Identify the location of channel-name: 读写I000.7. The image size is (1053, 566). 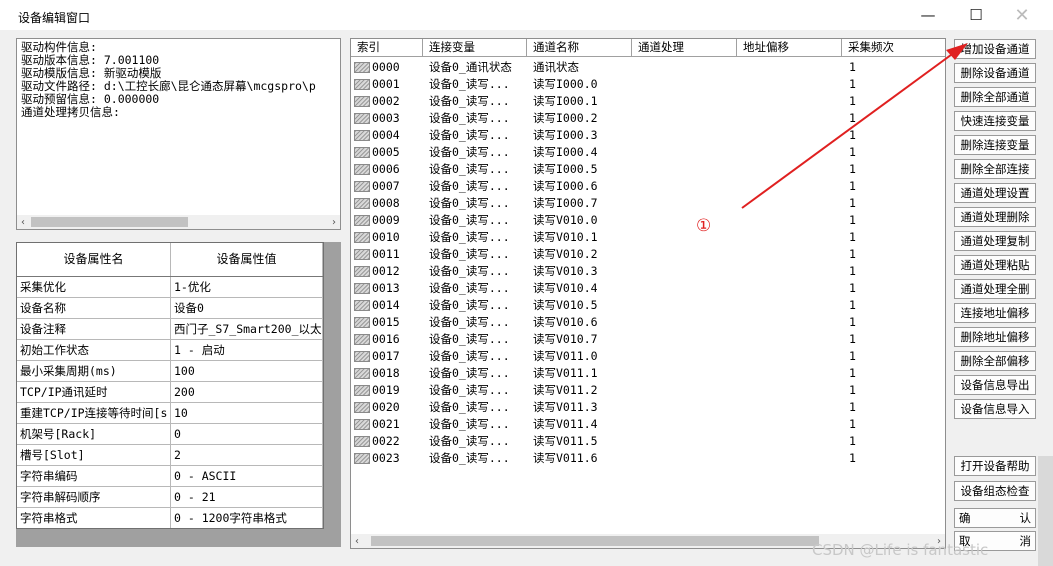
(565, 203).